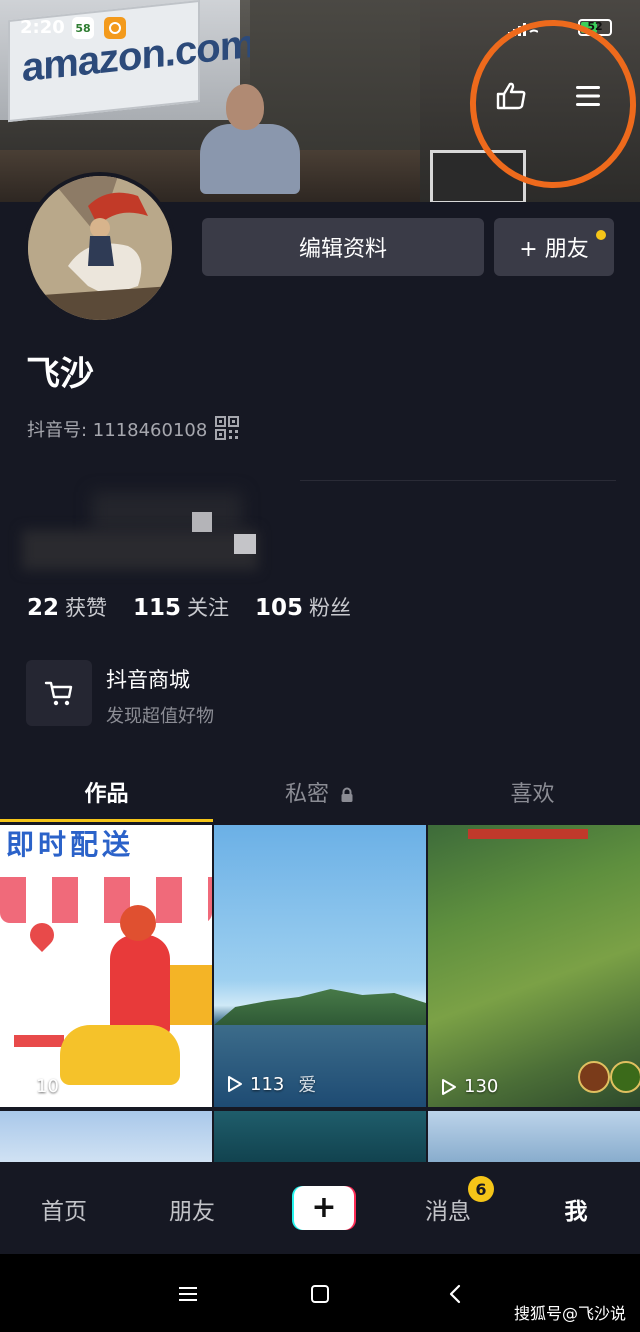 This screenshot has height=1332, width=640. I want to click on play-count-value: 113, so click(267, 1084).